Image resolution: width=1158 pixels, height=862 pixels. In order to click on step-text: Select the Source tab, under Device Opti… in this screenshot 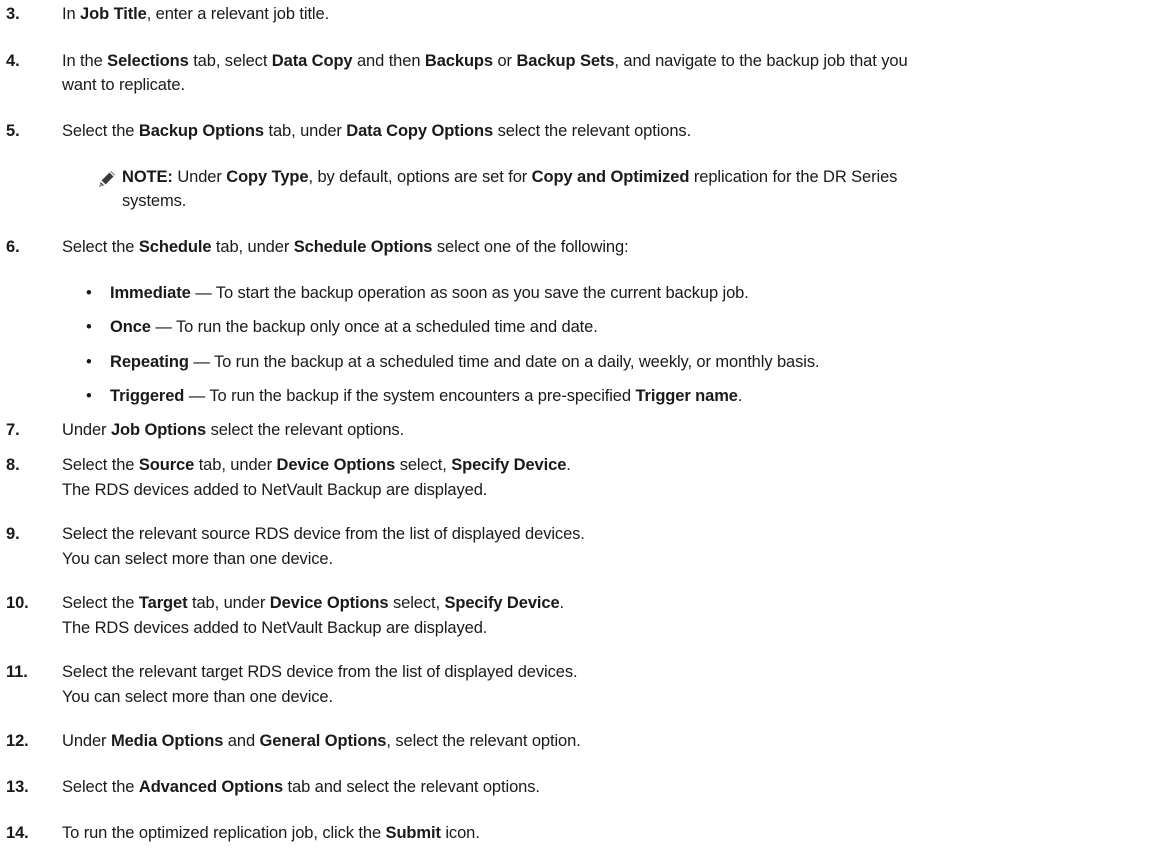, I will do `click(316, 465)`.